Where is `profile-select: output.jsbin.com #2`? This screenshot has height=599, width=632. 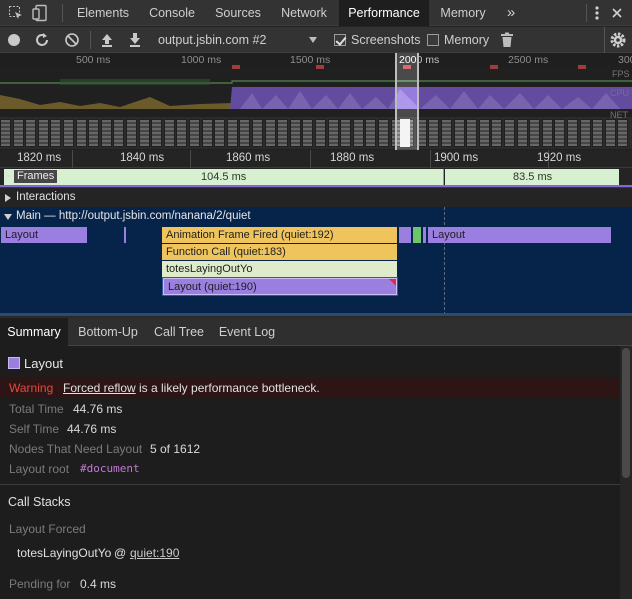
profile-select: output.jsbin.com #2 is located at coordinates (238, 40).